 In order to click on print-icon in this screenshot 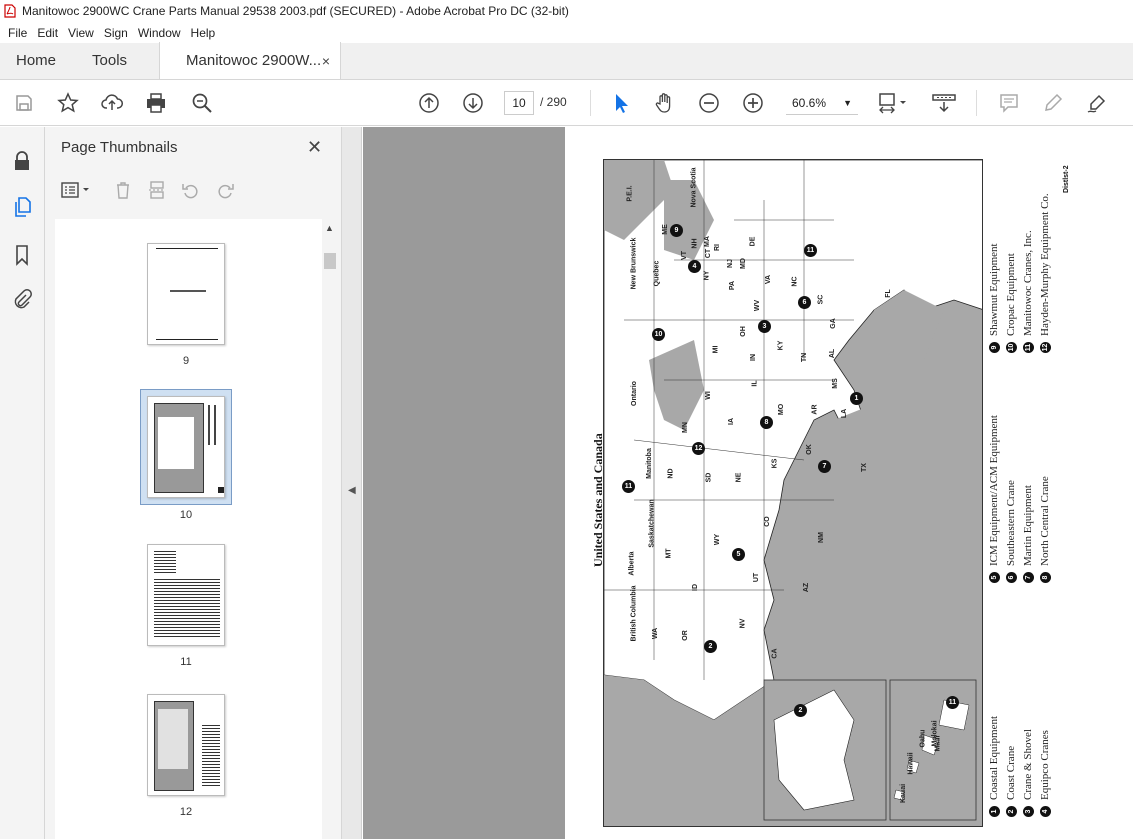, I will do `click(156, 103)`.